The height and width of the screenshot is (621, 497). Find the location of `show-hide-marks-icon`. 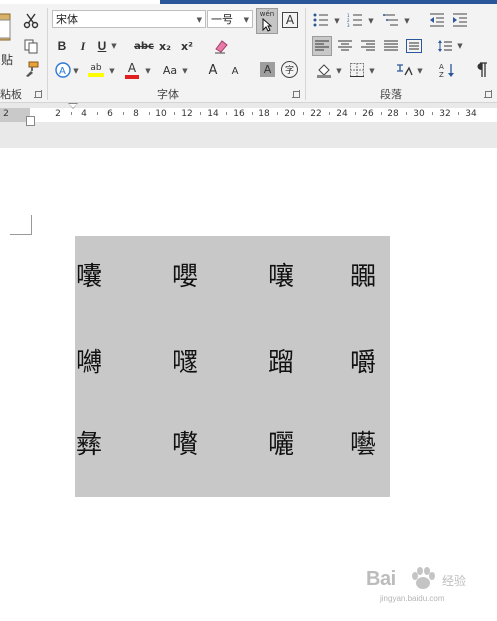

show-hide-marks-icon is located at coordinates (481, 70).